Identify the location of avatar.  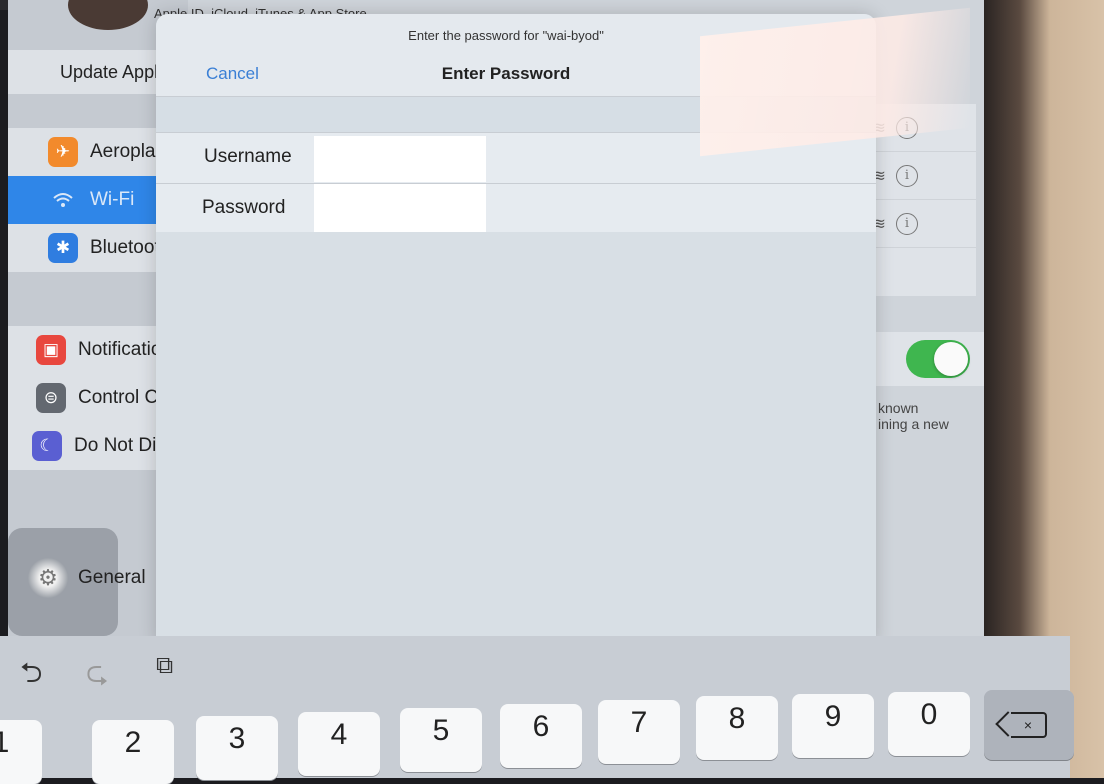
(108, 15).